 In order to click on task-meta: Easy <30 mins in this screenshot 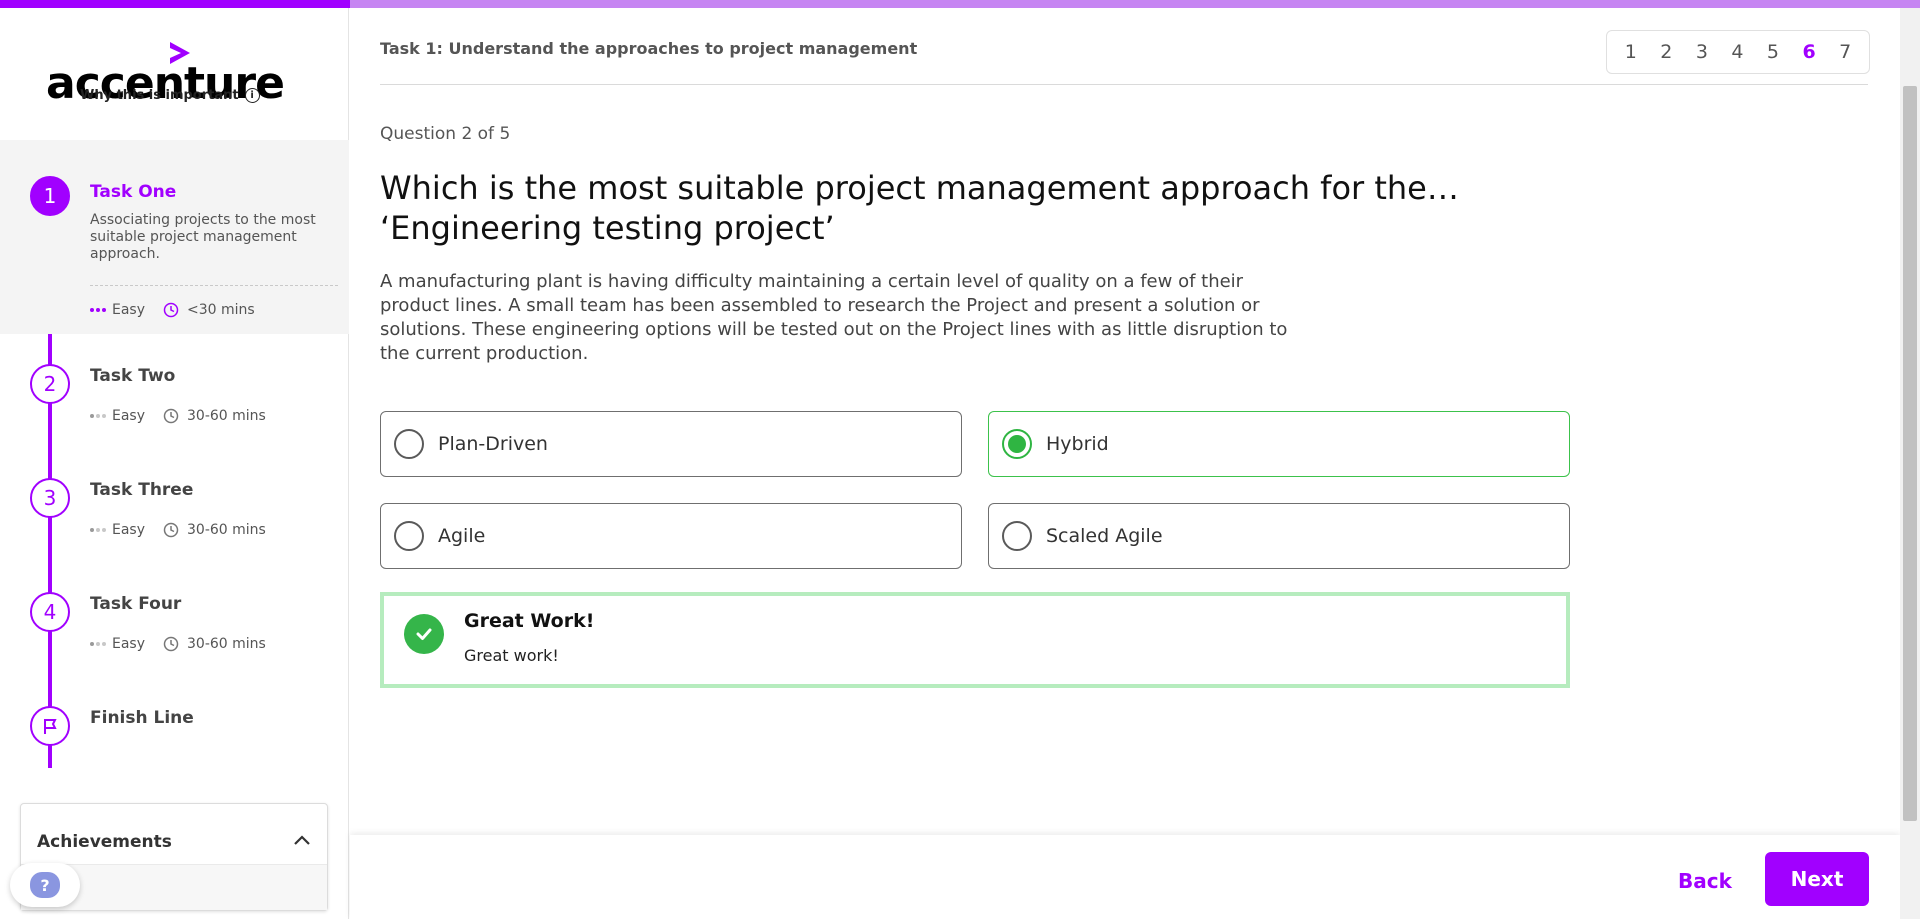, I will do `click(172, 310)`.